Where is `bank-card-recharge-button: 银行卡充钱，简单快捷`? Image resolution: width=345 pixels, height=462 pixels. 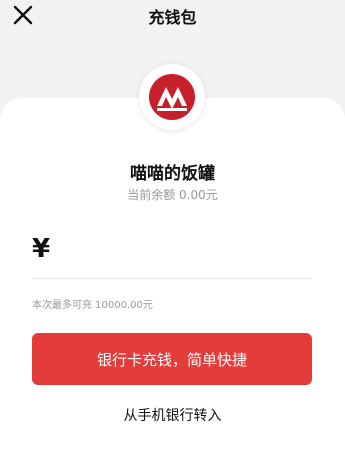 bank-card-recharge-button: 银行卡充钱，简单快捷 is located at coordinates (172, 359).